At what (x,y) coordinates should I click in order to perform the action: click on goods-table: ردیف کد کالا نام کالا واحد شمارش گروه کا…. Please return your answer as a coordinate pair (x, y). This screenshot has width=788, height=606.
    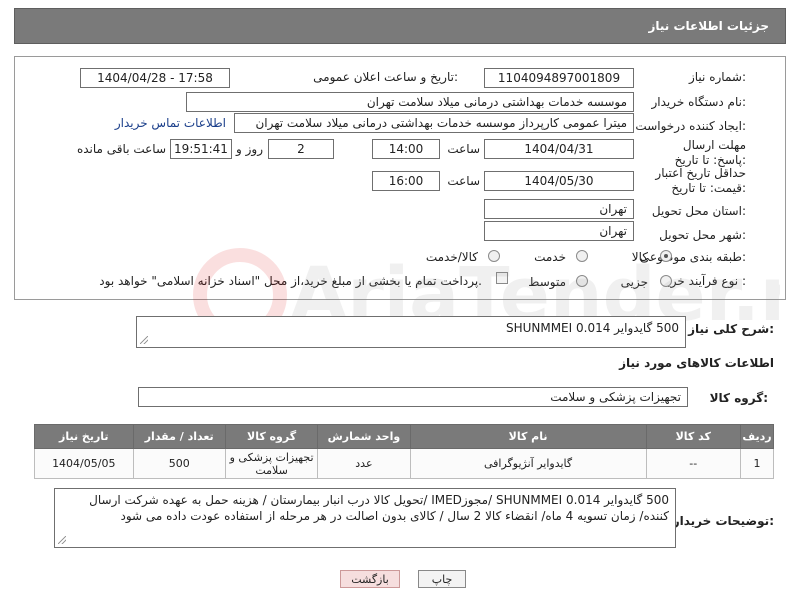
    Looking at the image, I should click on (404, 451).